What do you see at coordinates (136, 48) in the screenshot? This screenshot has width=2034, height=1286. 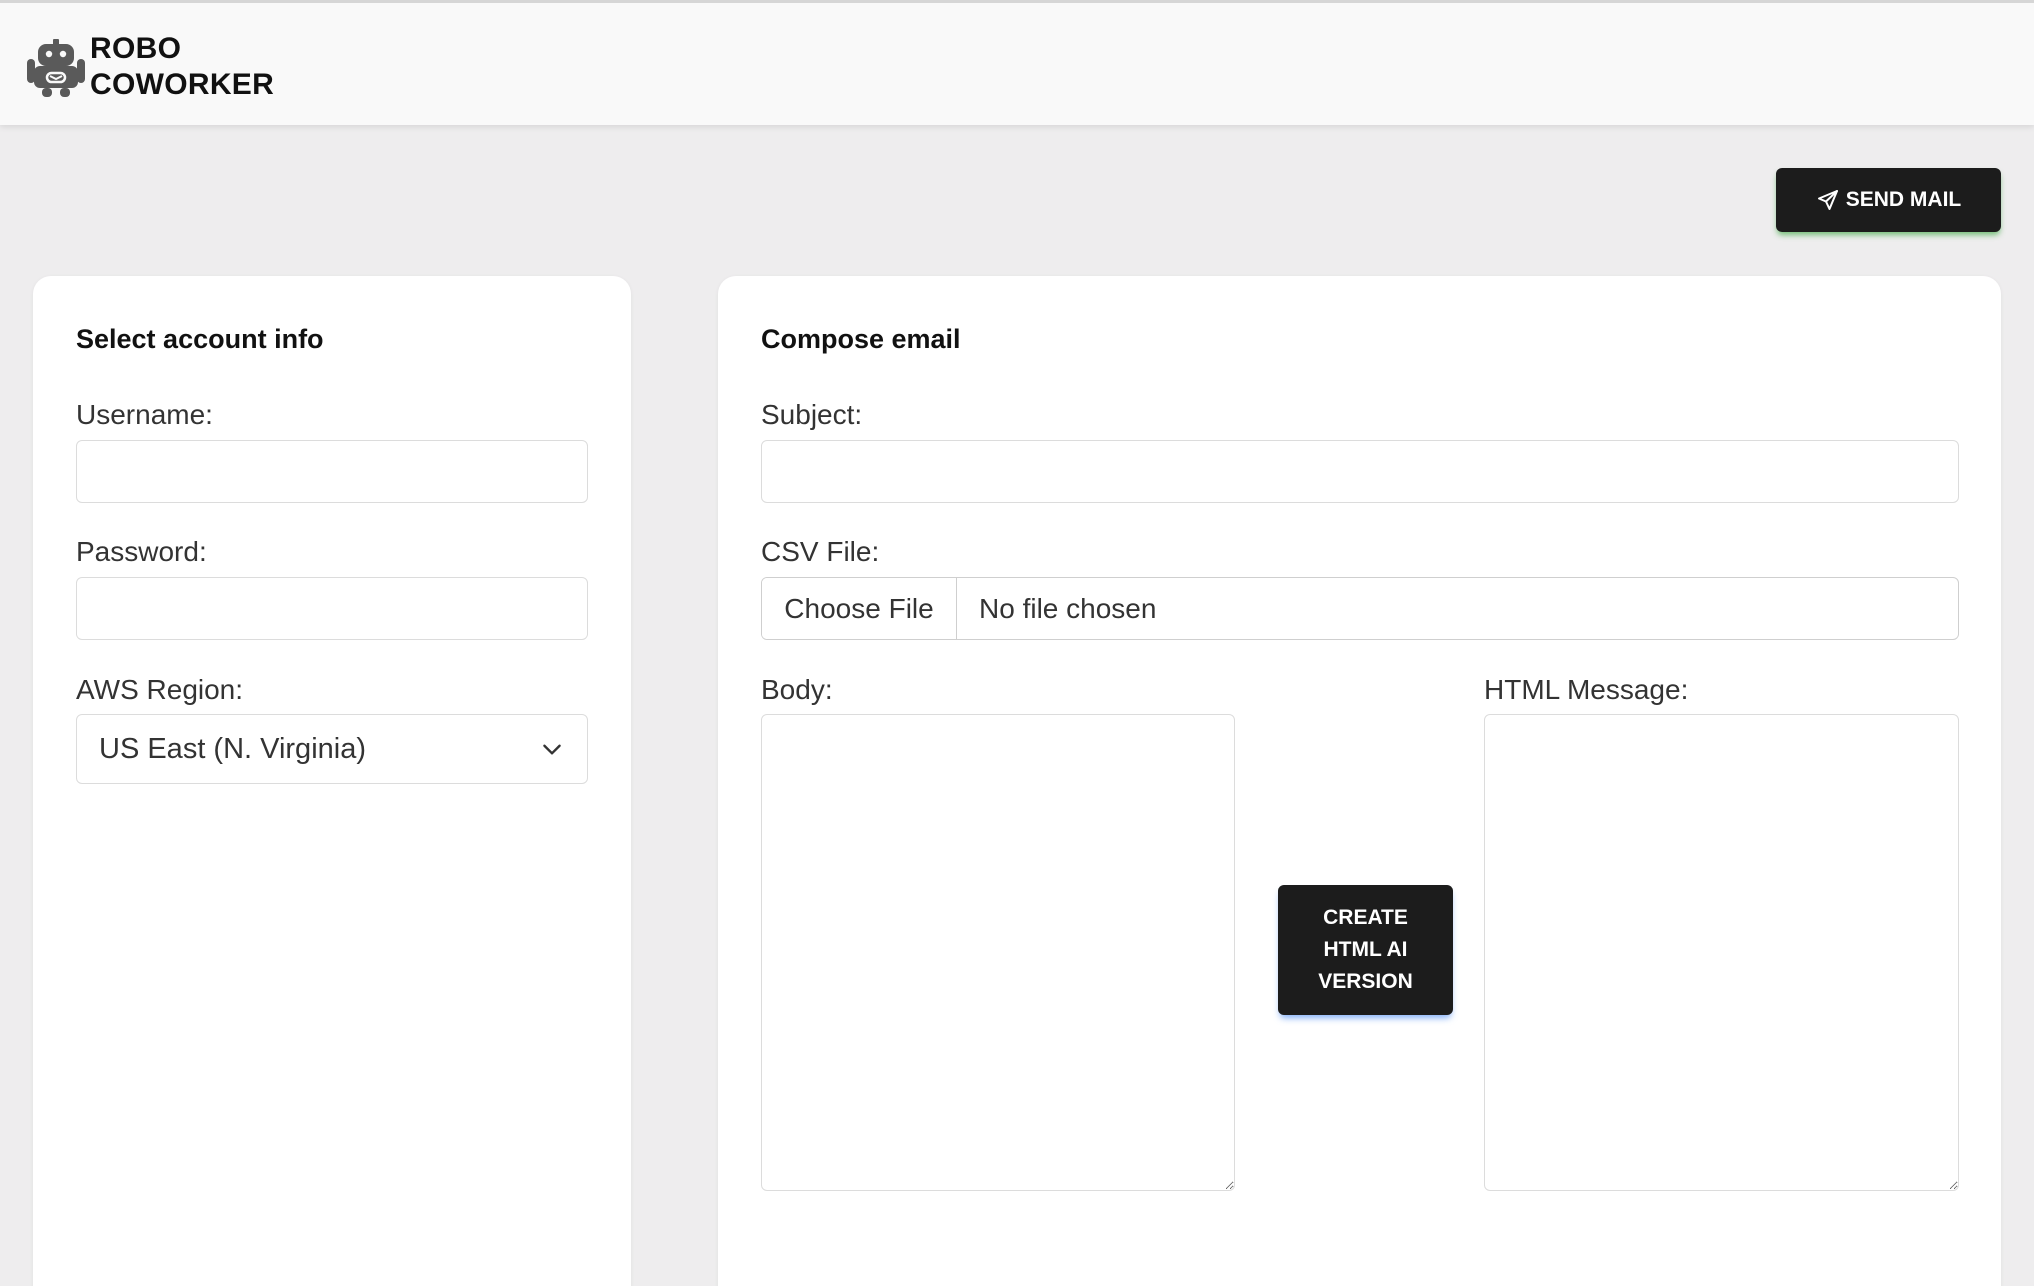 I see `brand-name-line1: ROBO` at bounding box center [136, 48].